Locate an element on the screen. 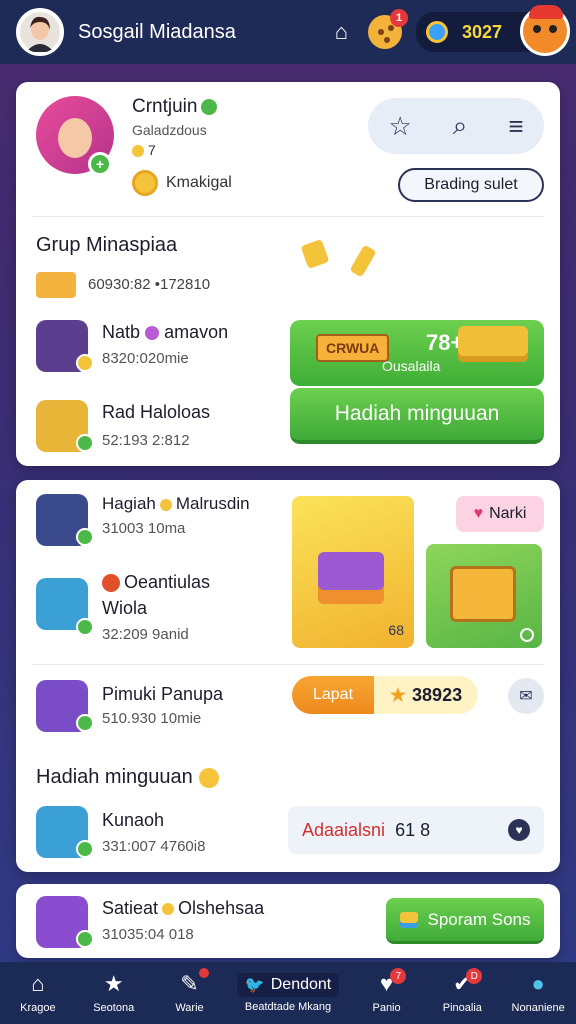 This screenshot has height=1024, width=576. user-avatar is located at coordinates (40, 32).